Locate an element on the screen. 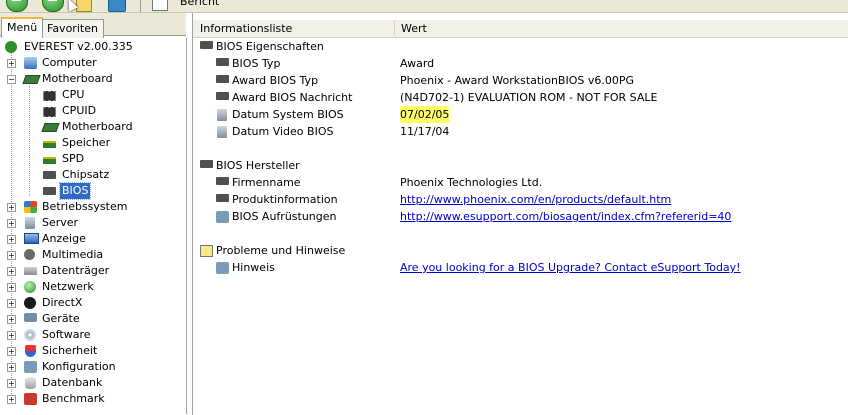 The width and height of the screenshot is (848, 415). tree-item-spd: SPD is located at coordinates (93, 159).